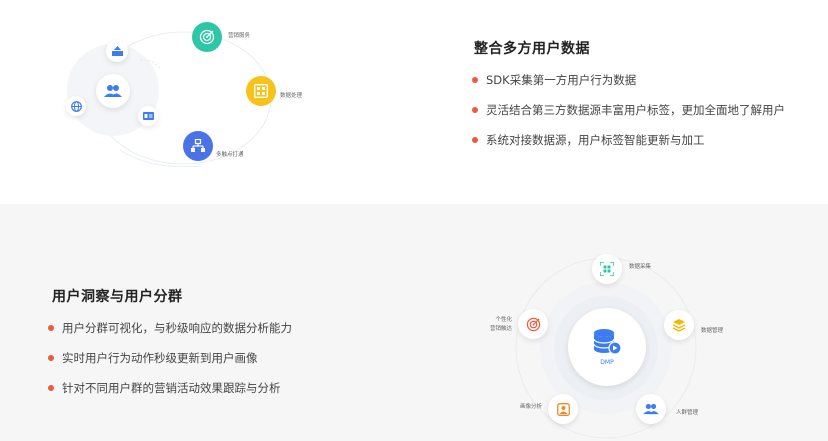  I want to click on id-card-node, so click(148, 116).